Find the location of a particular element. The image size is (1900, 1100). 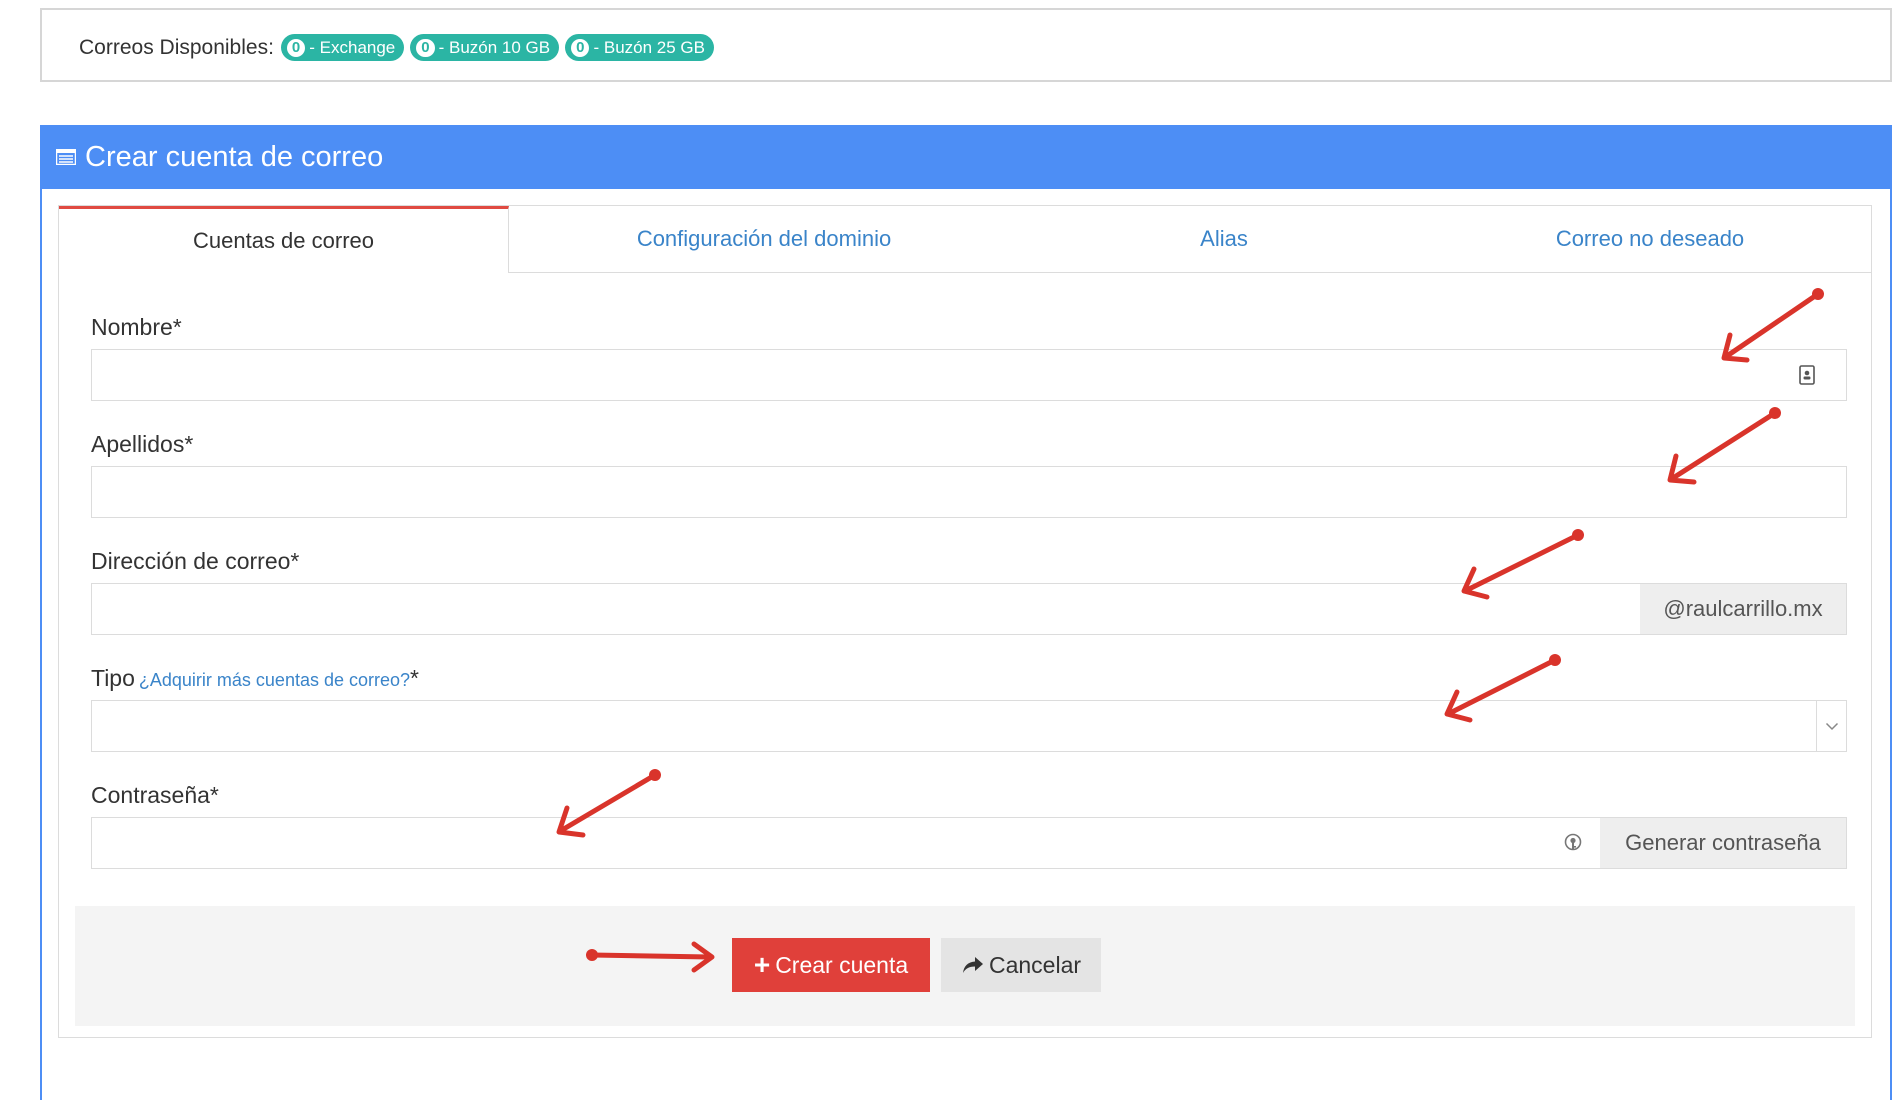

create-account-button: + Crear cuenta is located at coordinates (831, 965).